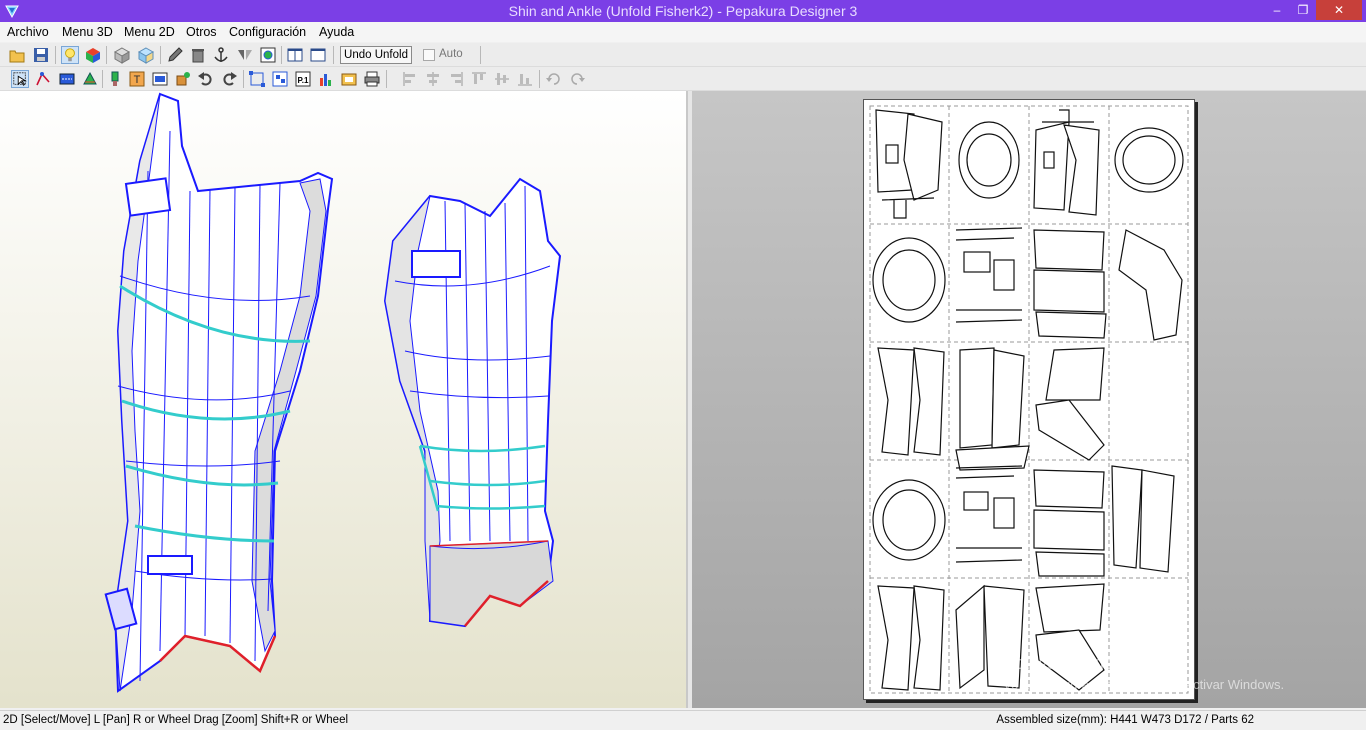 The image size is (1366, 730). What do you see at coordinates (554, 79) in the screenshot?
I see `rotate-left-icon` at bounding box center [554, 79].